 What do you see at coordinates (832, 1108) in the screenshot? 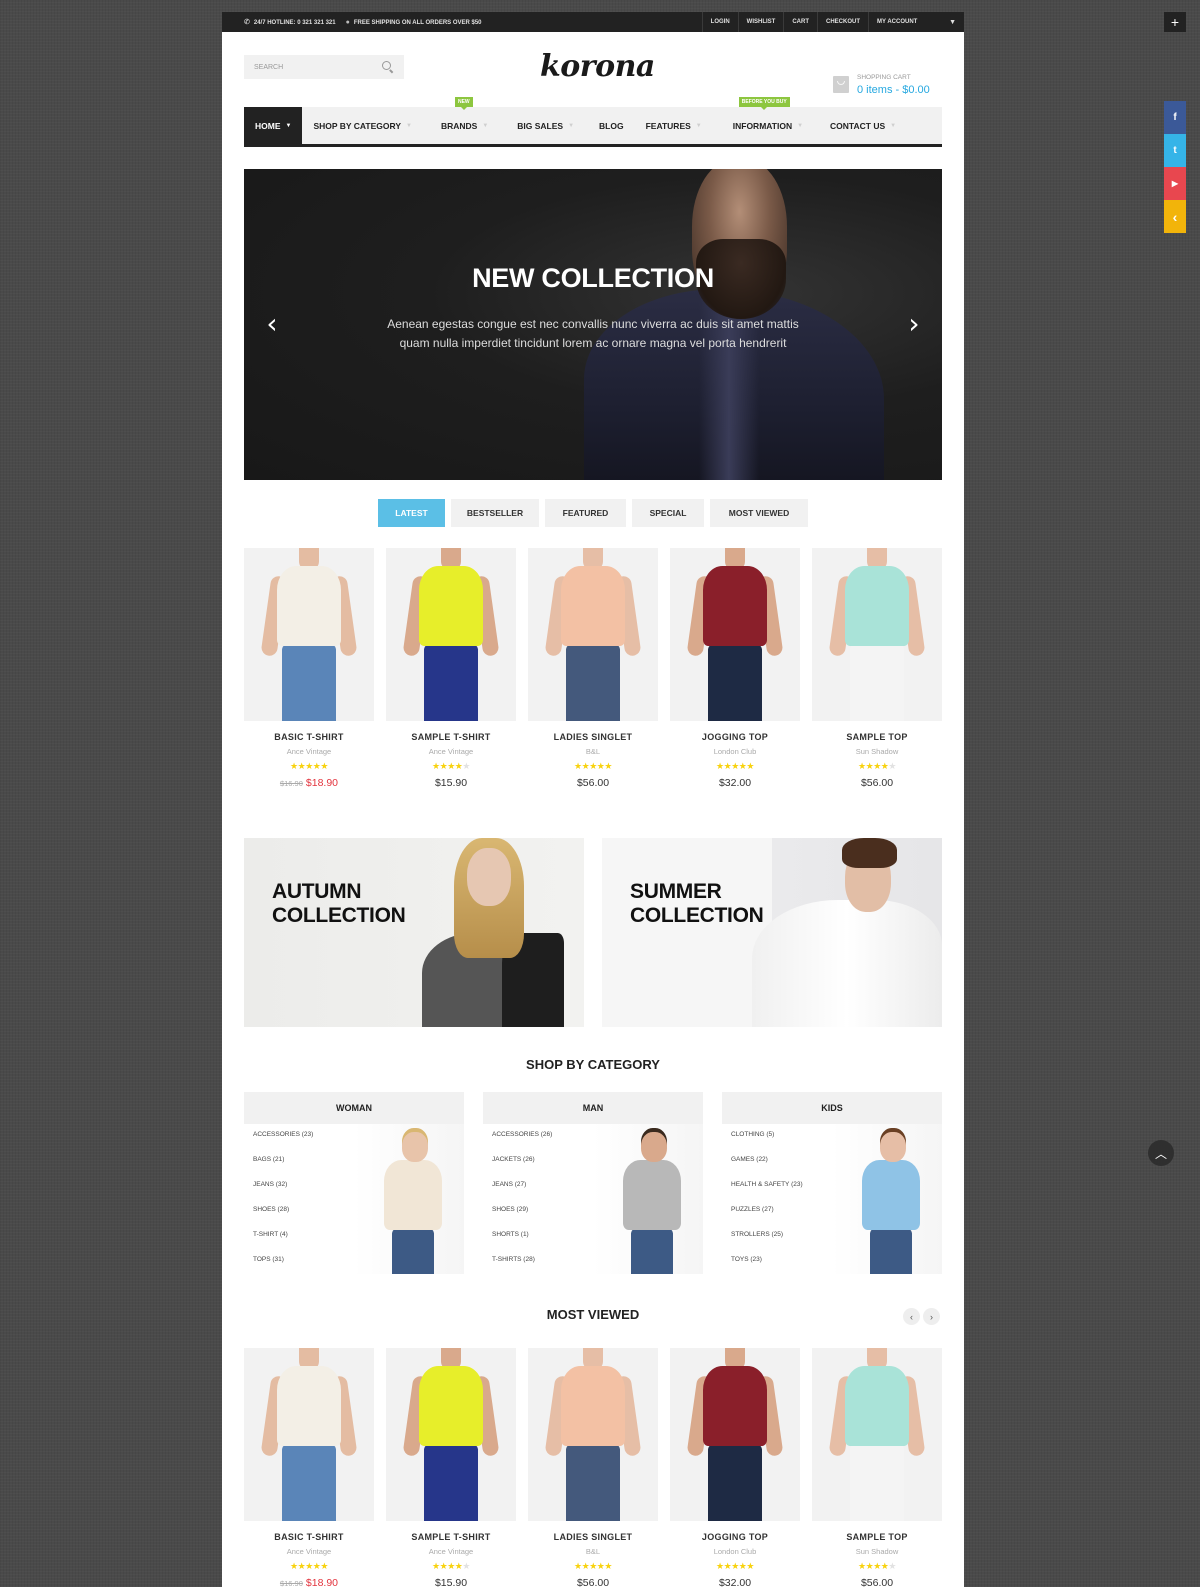
I see `category-header: KIDS` at bounding box center [832, 1108].